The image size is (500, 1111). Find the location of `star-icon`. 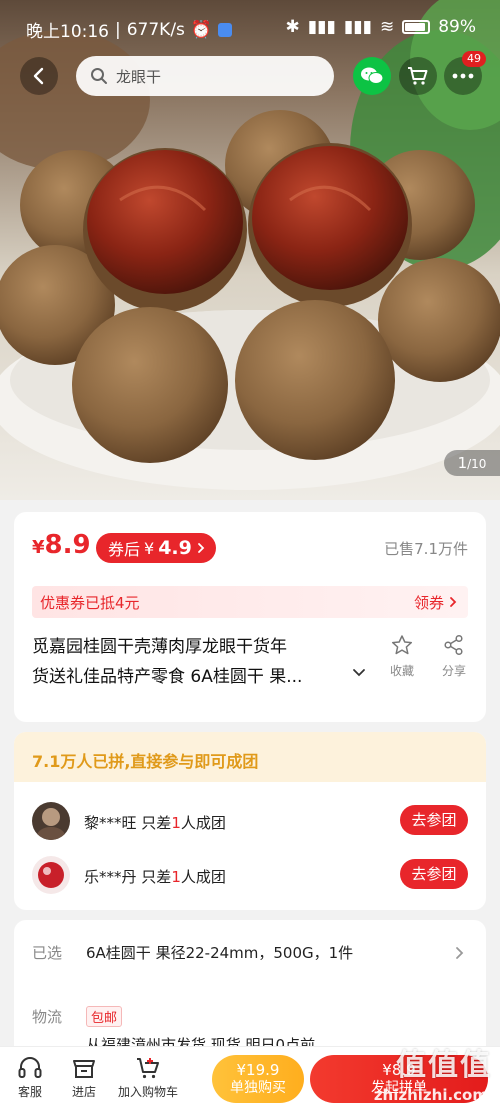

star-icon is located at coordinates (402, 645).